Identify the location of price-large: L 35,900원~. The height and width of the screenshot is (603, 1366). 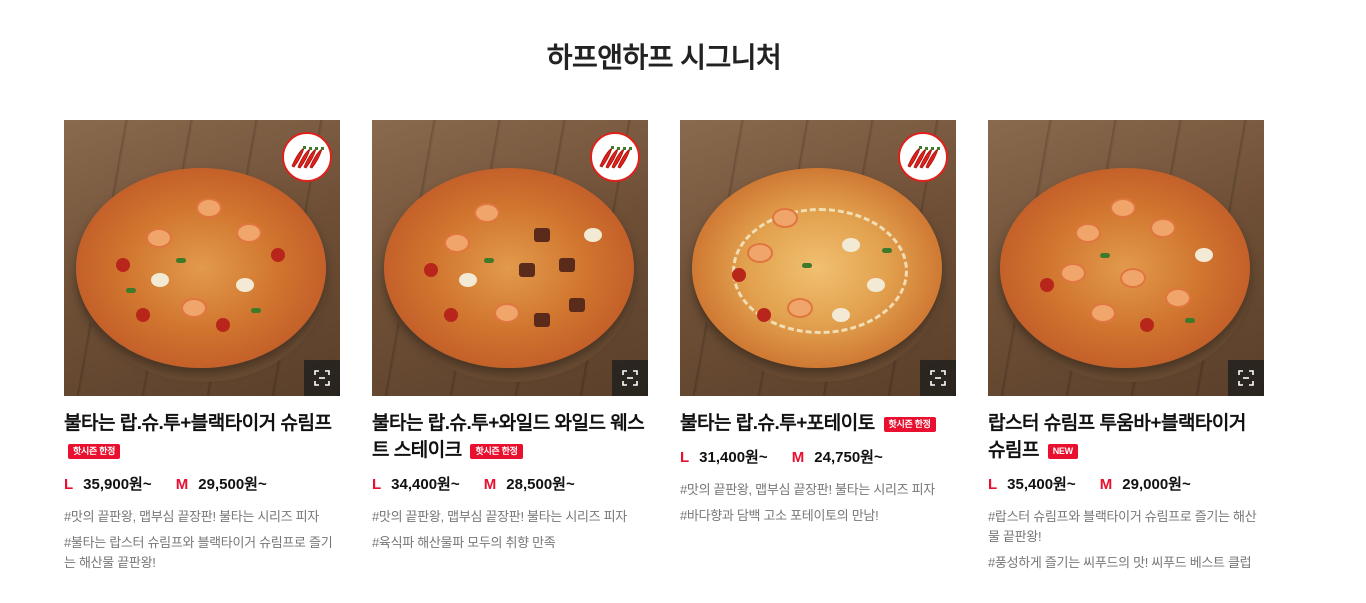
(108, 484).